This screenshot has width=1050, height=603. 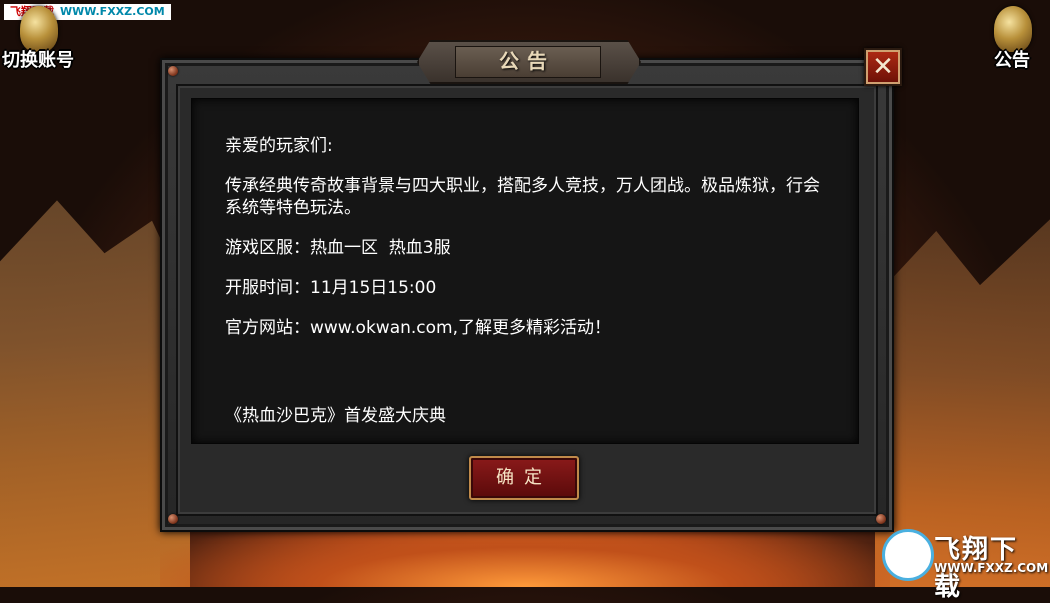 I want to click on event-title: 《热血沙巴克》首发盛大庆典, so click(x=335, y=416).